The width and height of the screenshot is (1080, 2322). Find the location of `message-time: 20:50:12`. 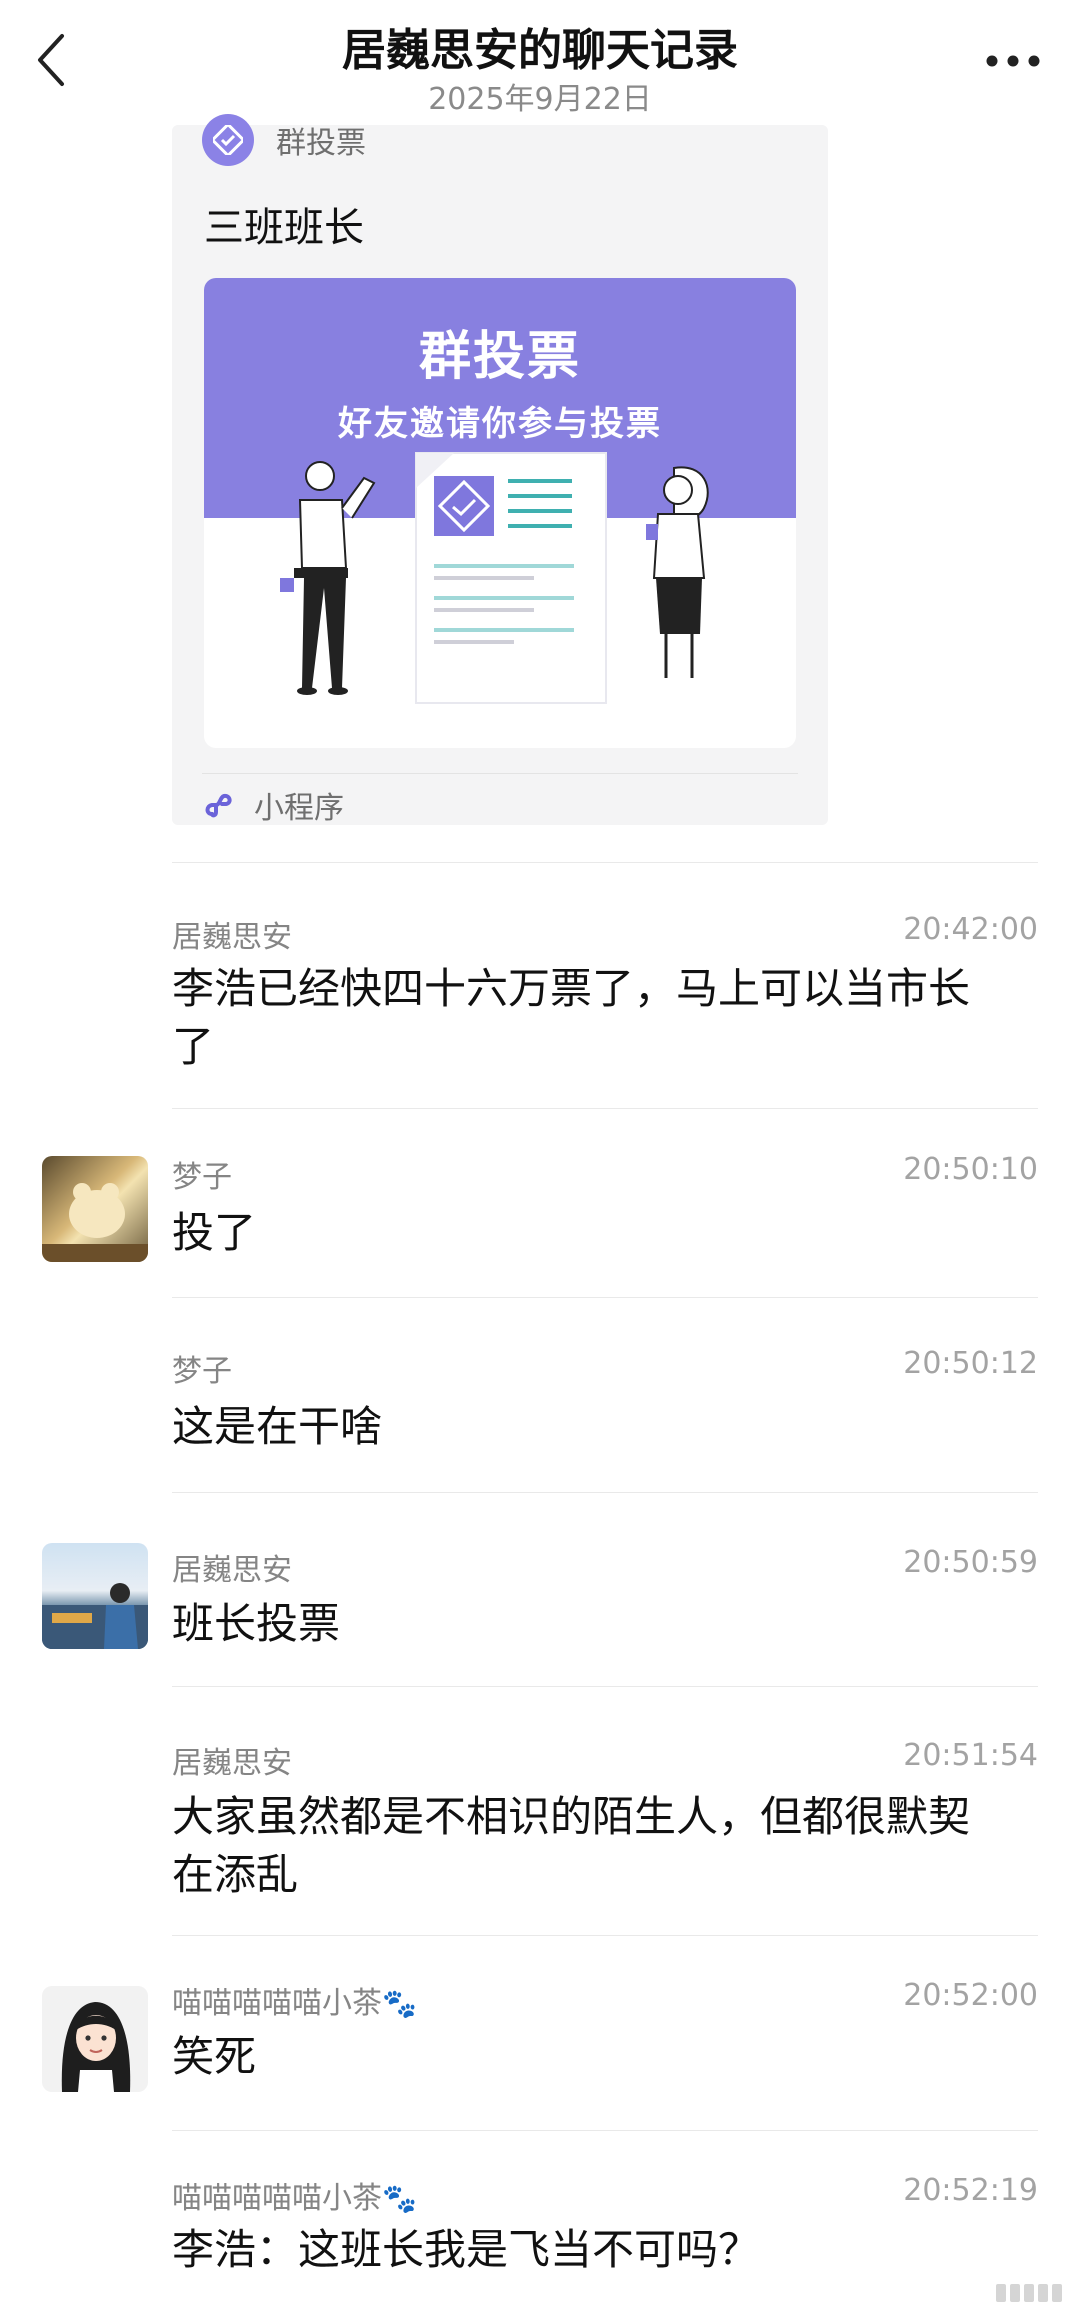

message-time: 20:50:12 is located at coordinates (970, 1363).